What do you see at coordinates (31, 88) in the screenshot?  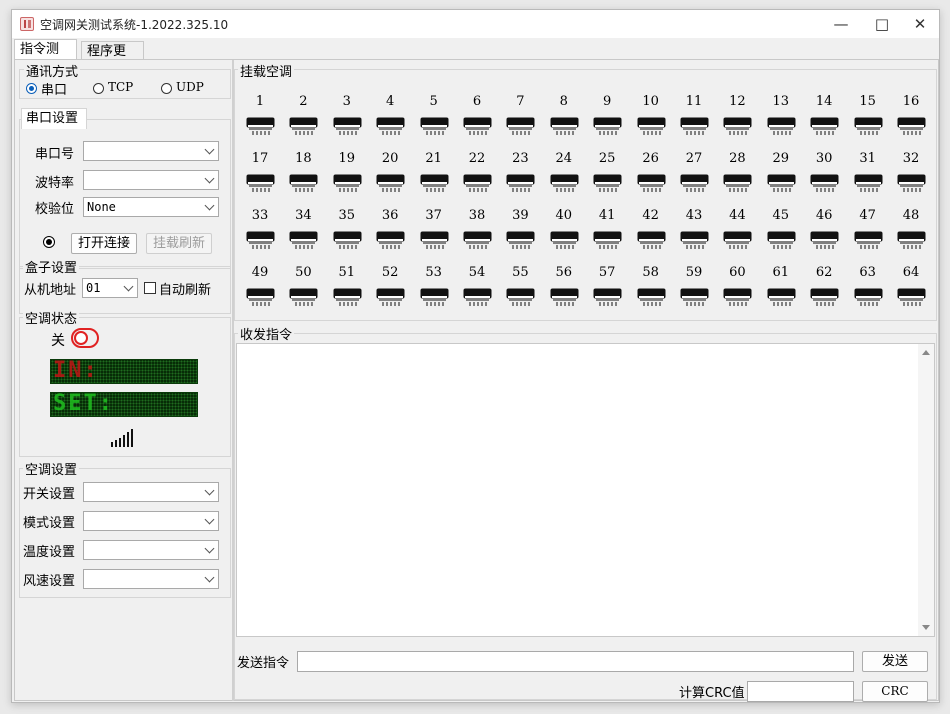 I see `serial-radio` at bounding box center [31, 88].